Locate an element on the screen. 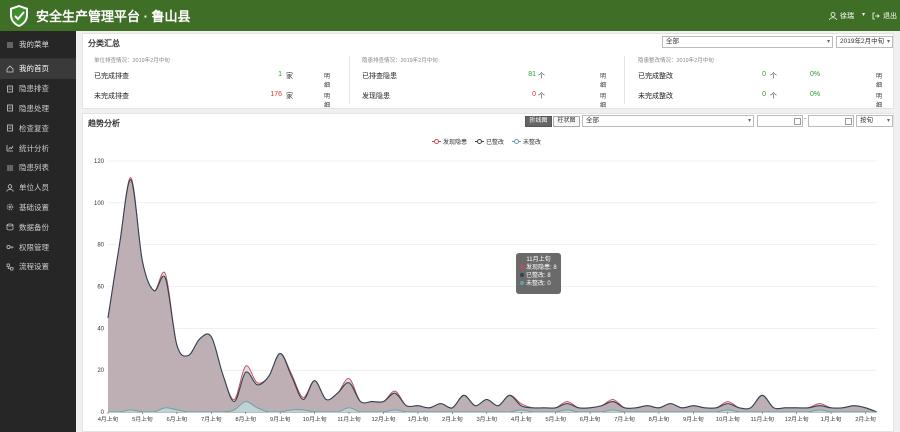  x-tick-label: 11月上旬 is located at coordinates (763, 419).